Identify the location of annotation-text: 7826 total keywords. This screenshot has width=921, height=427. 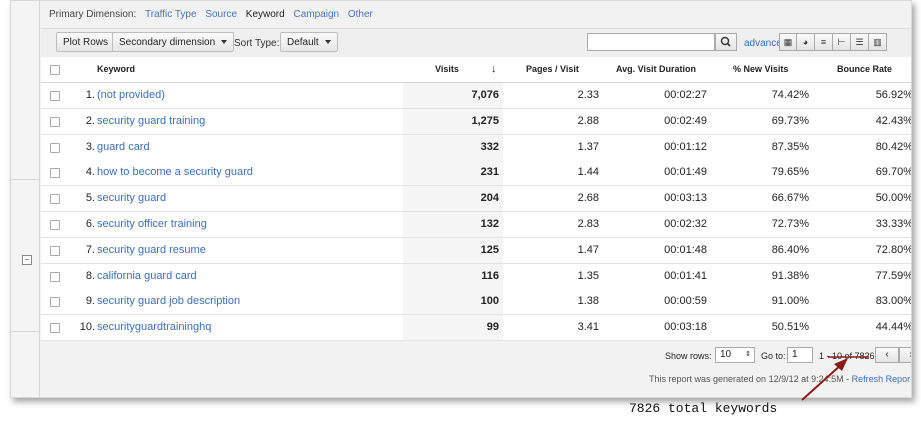
(703, 408).